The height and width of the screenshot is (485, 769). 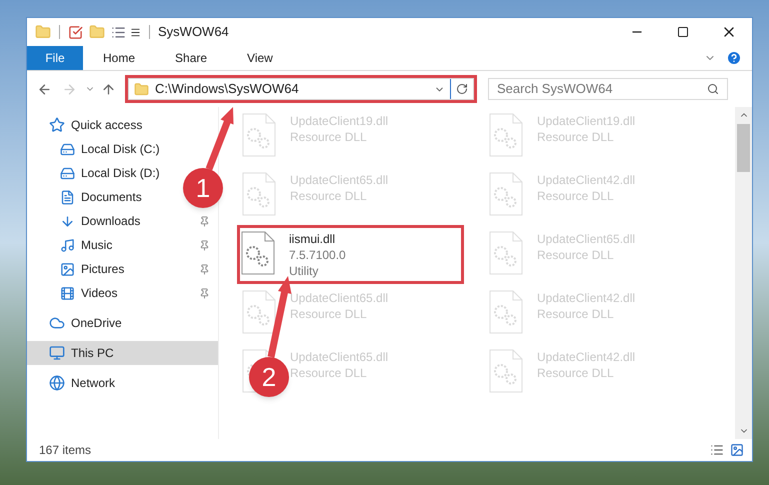 What do you see at coordinates (97, 149) in the screenshot?
I see `nav-item: Local Disk (C:)` at bounding box center [97, 149].